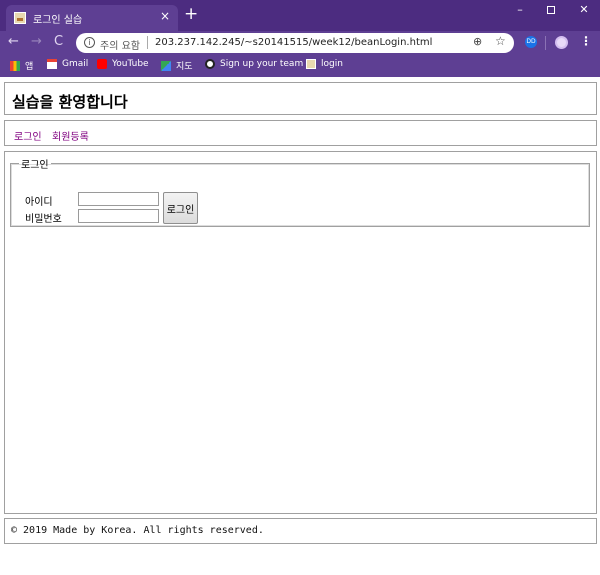 Image resolution: width=600 pixels, height=575 pixels. I want to click on bookmark-youtube: YouTube, so click(123, 64).